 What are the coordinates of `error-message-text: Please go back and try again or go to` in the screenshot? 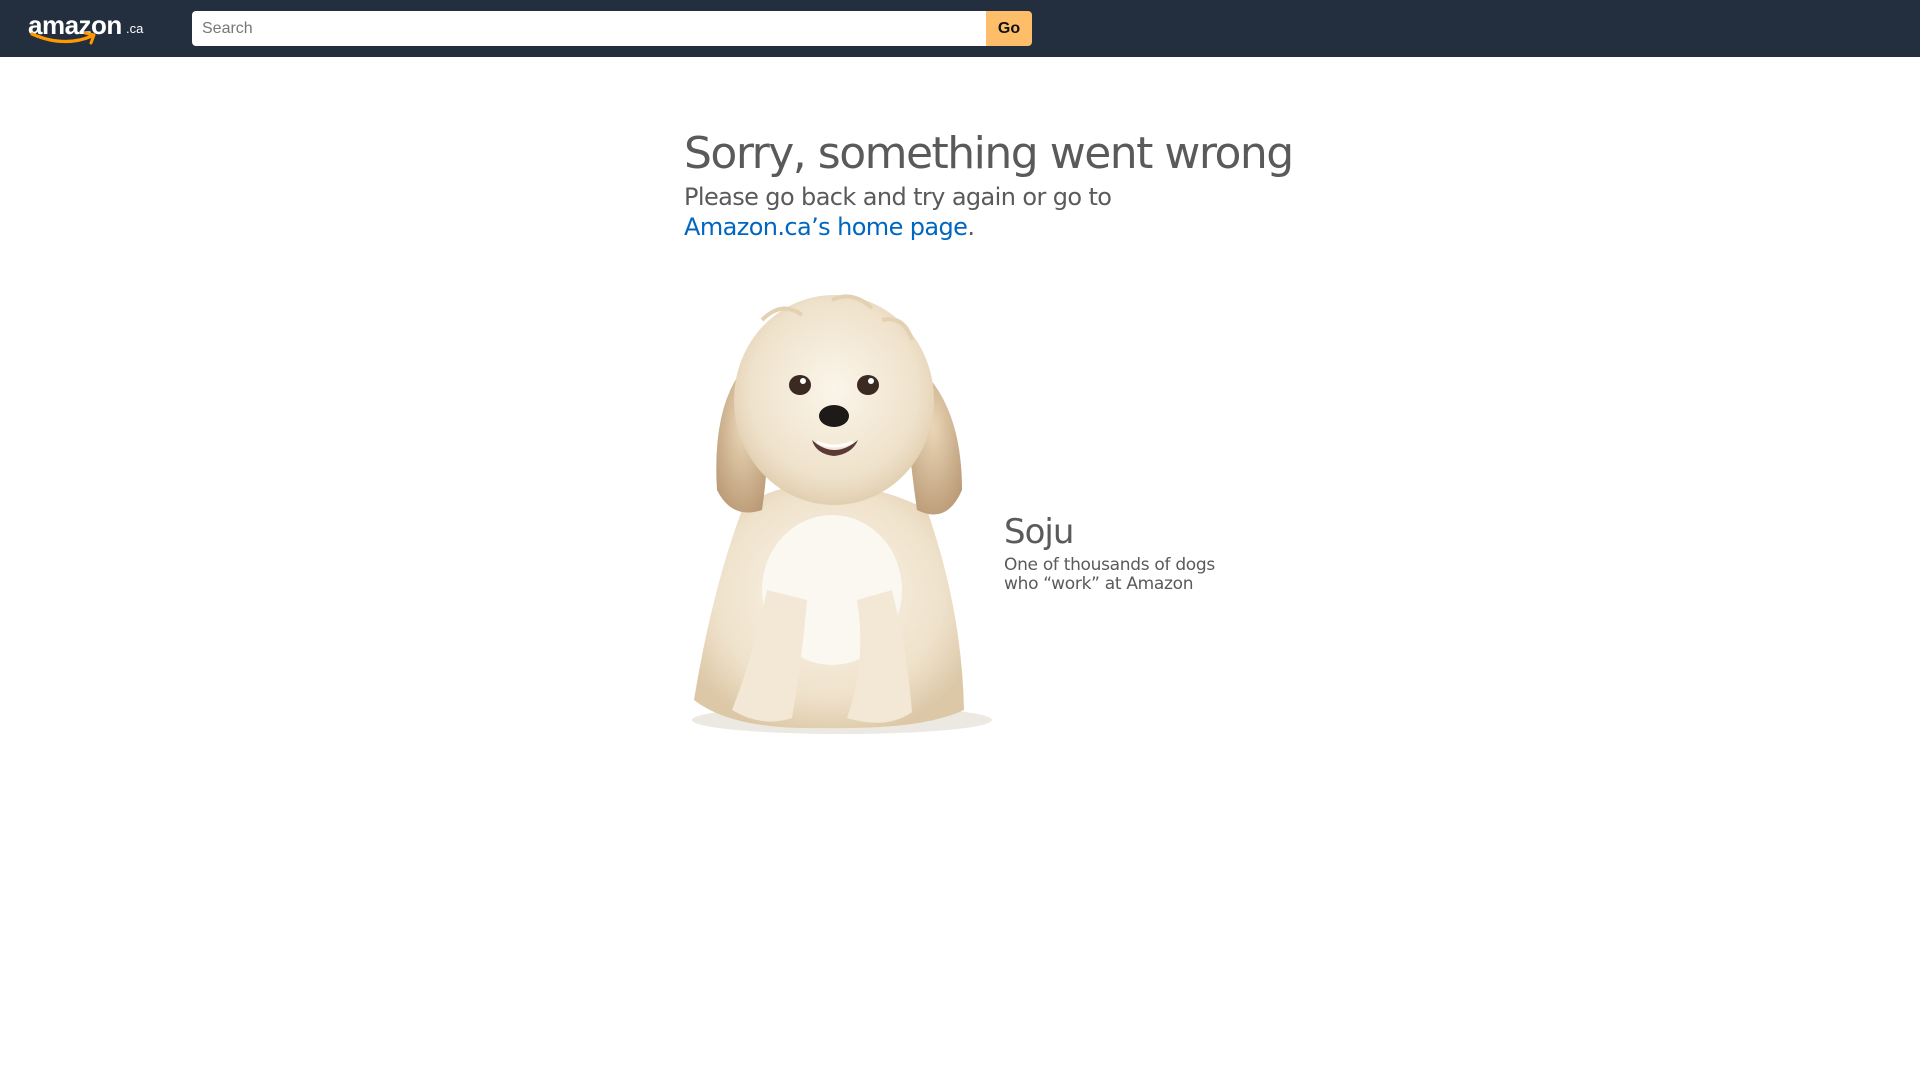 It's located at (898, 197).